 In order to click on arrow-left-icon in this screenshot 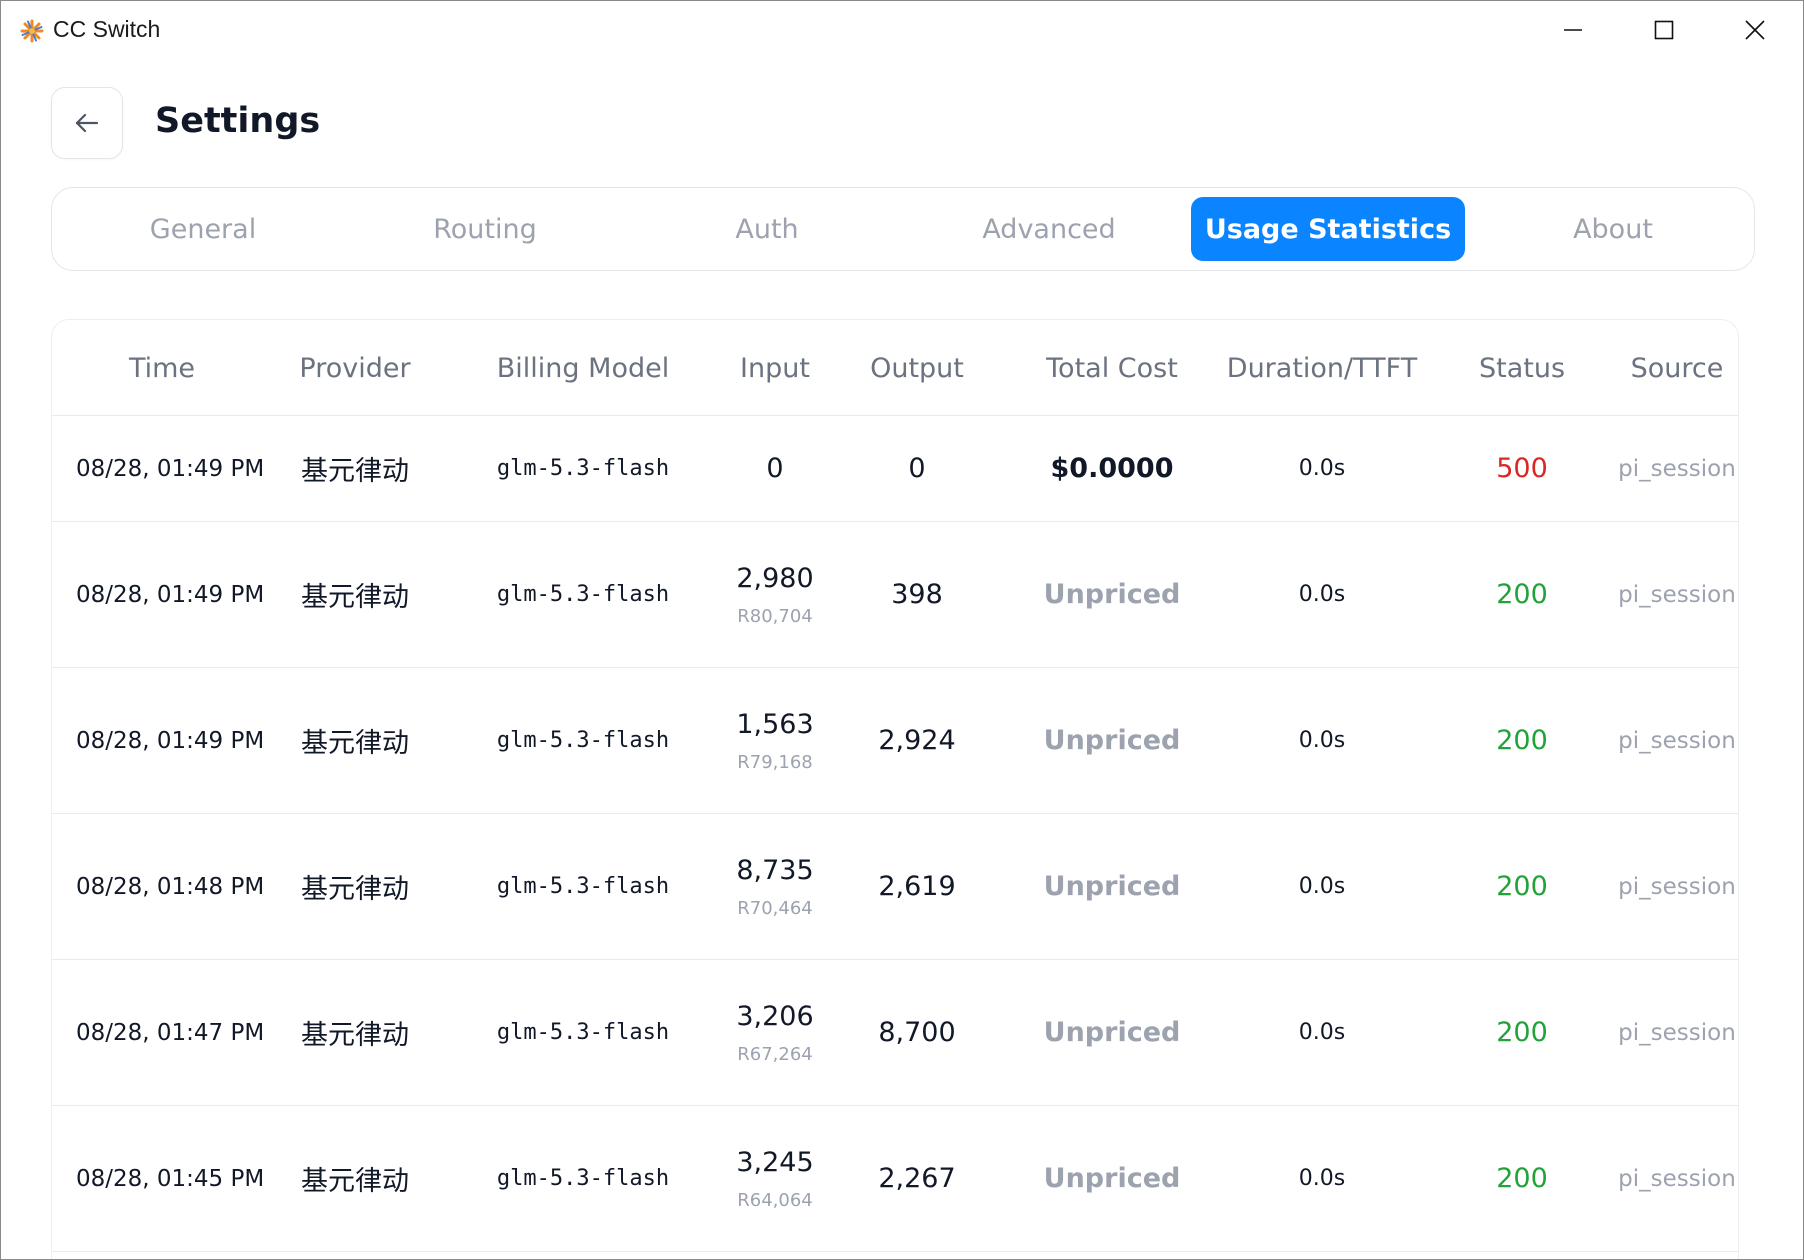, I will do `click(87, 123)`.